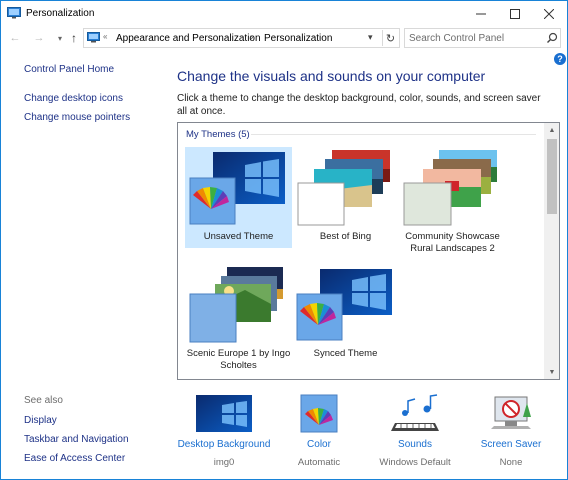  I want to click on change-desktop-icons-link: Change desktop icons, so click(73, 98).